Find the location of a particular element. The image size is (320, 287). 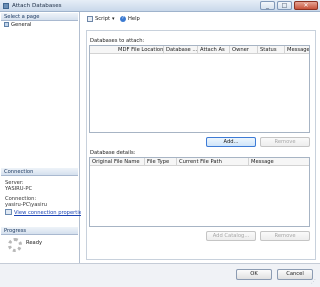

col-status: Status is located at coordinates (271, 50).